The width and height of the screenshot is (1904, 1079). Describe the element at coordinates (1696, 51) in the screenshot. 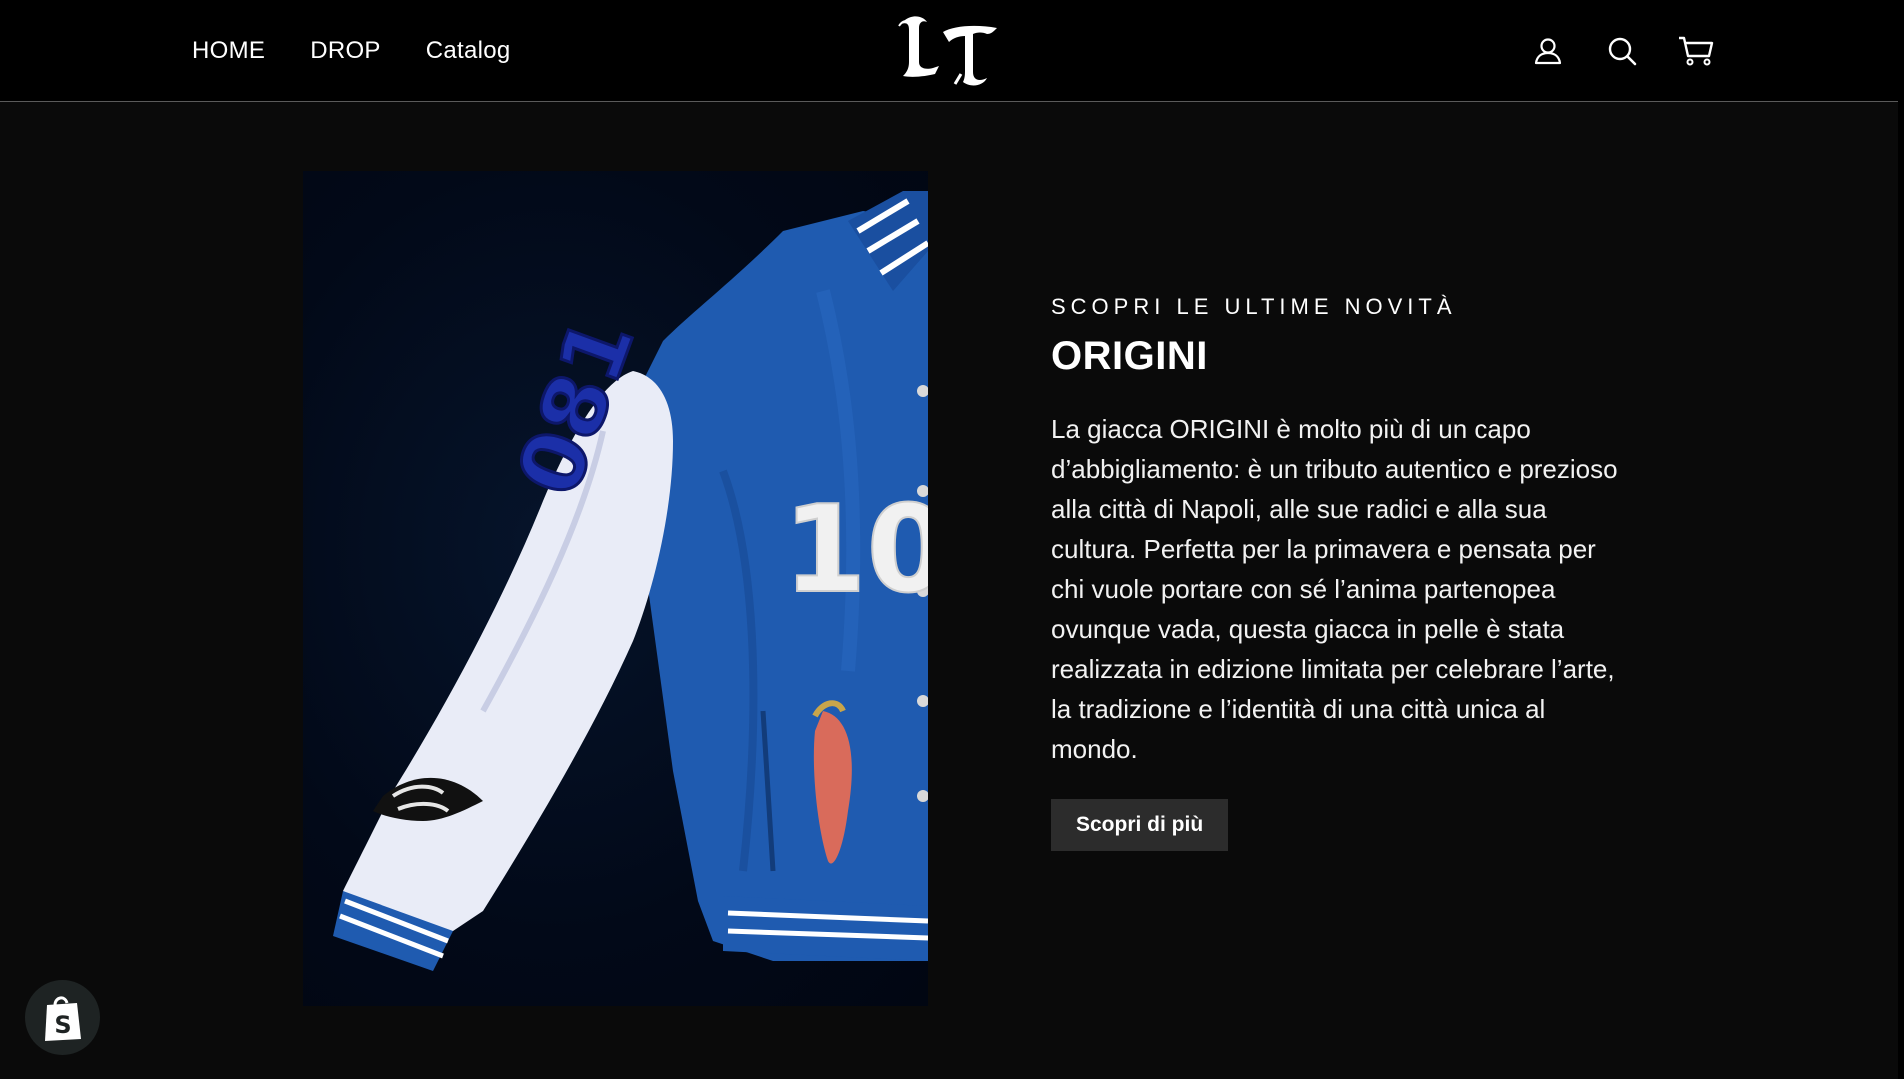

I see `cart-icon` at that location.